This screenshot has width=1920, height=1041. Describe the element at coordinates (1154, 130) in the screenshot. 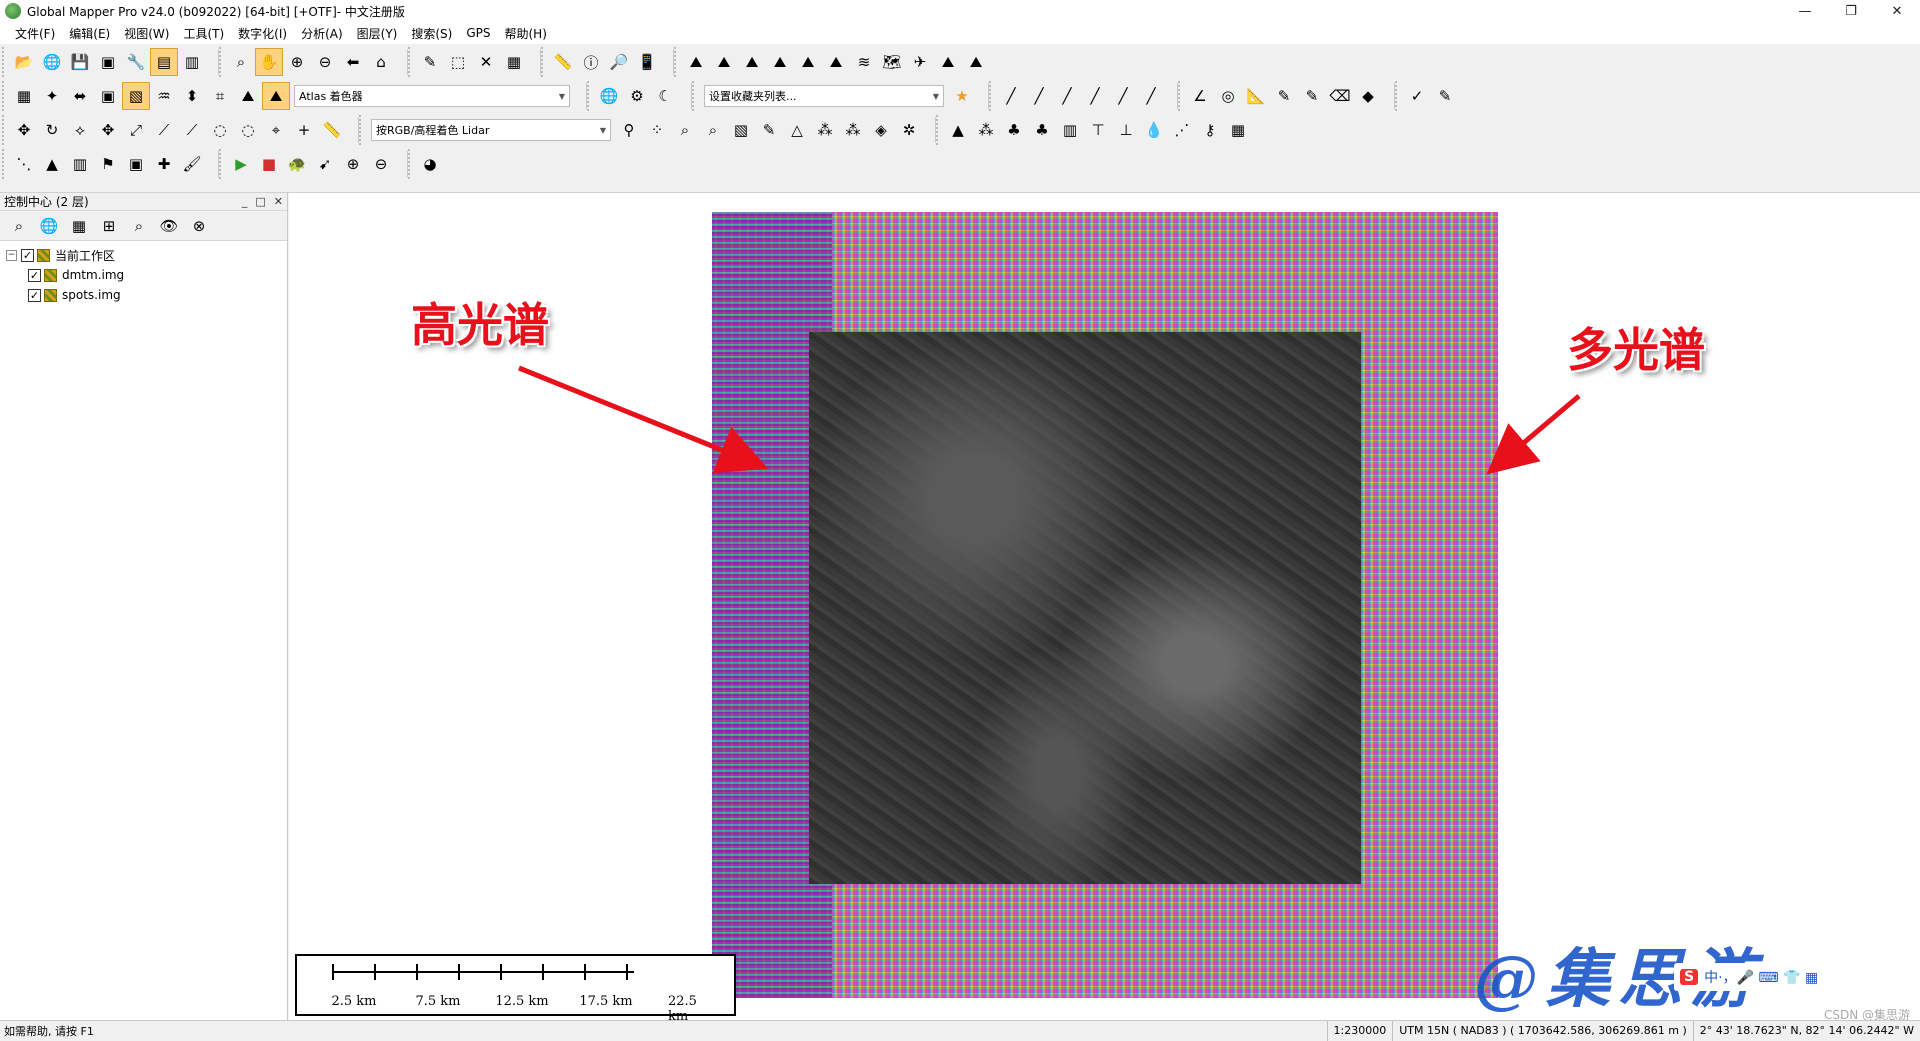

I see `water-drop-icon: 💧` at that location.